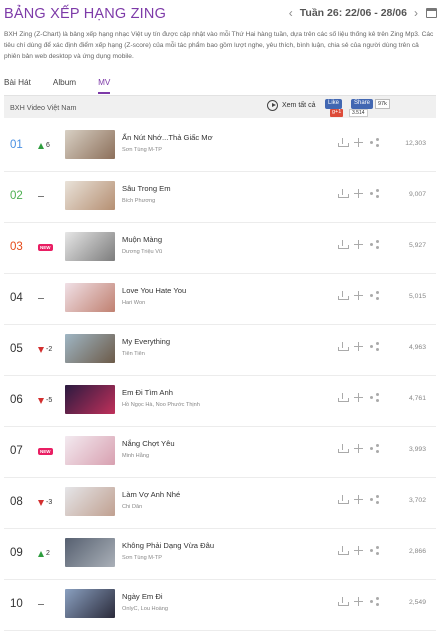 Image resolution: width=441 pixels, height=633 pixels. What do you see at coordinates (48, 145) in the screenshot?
I see `rank-change-value: 6` at bounding box center [48, 145].